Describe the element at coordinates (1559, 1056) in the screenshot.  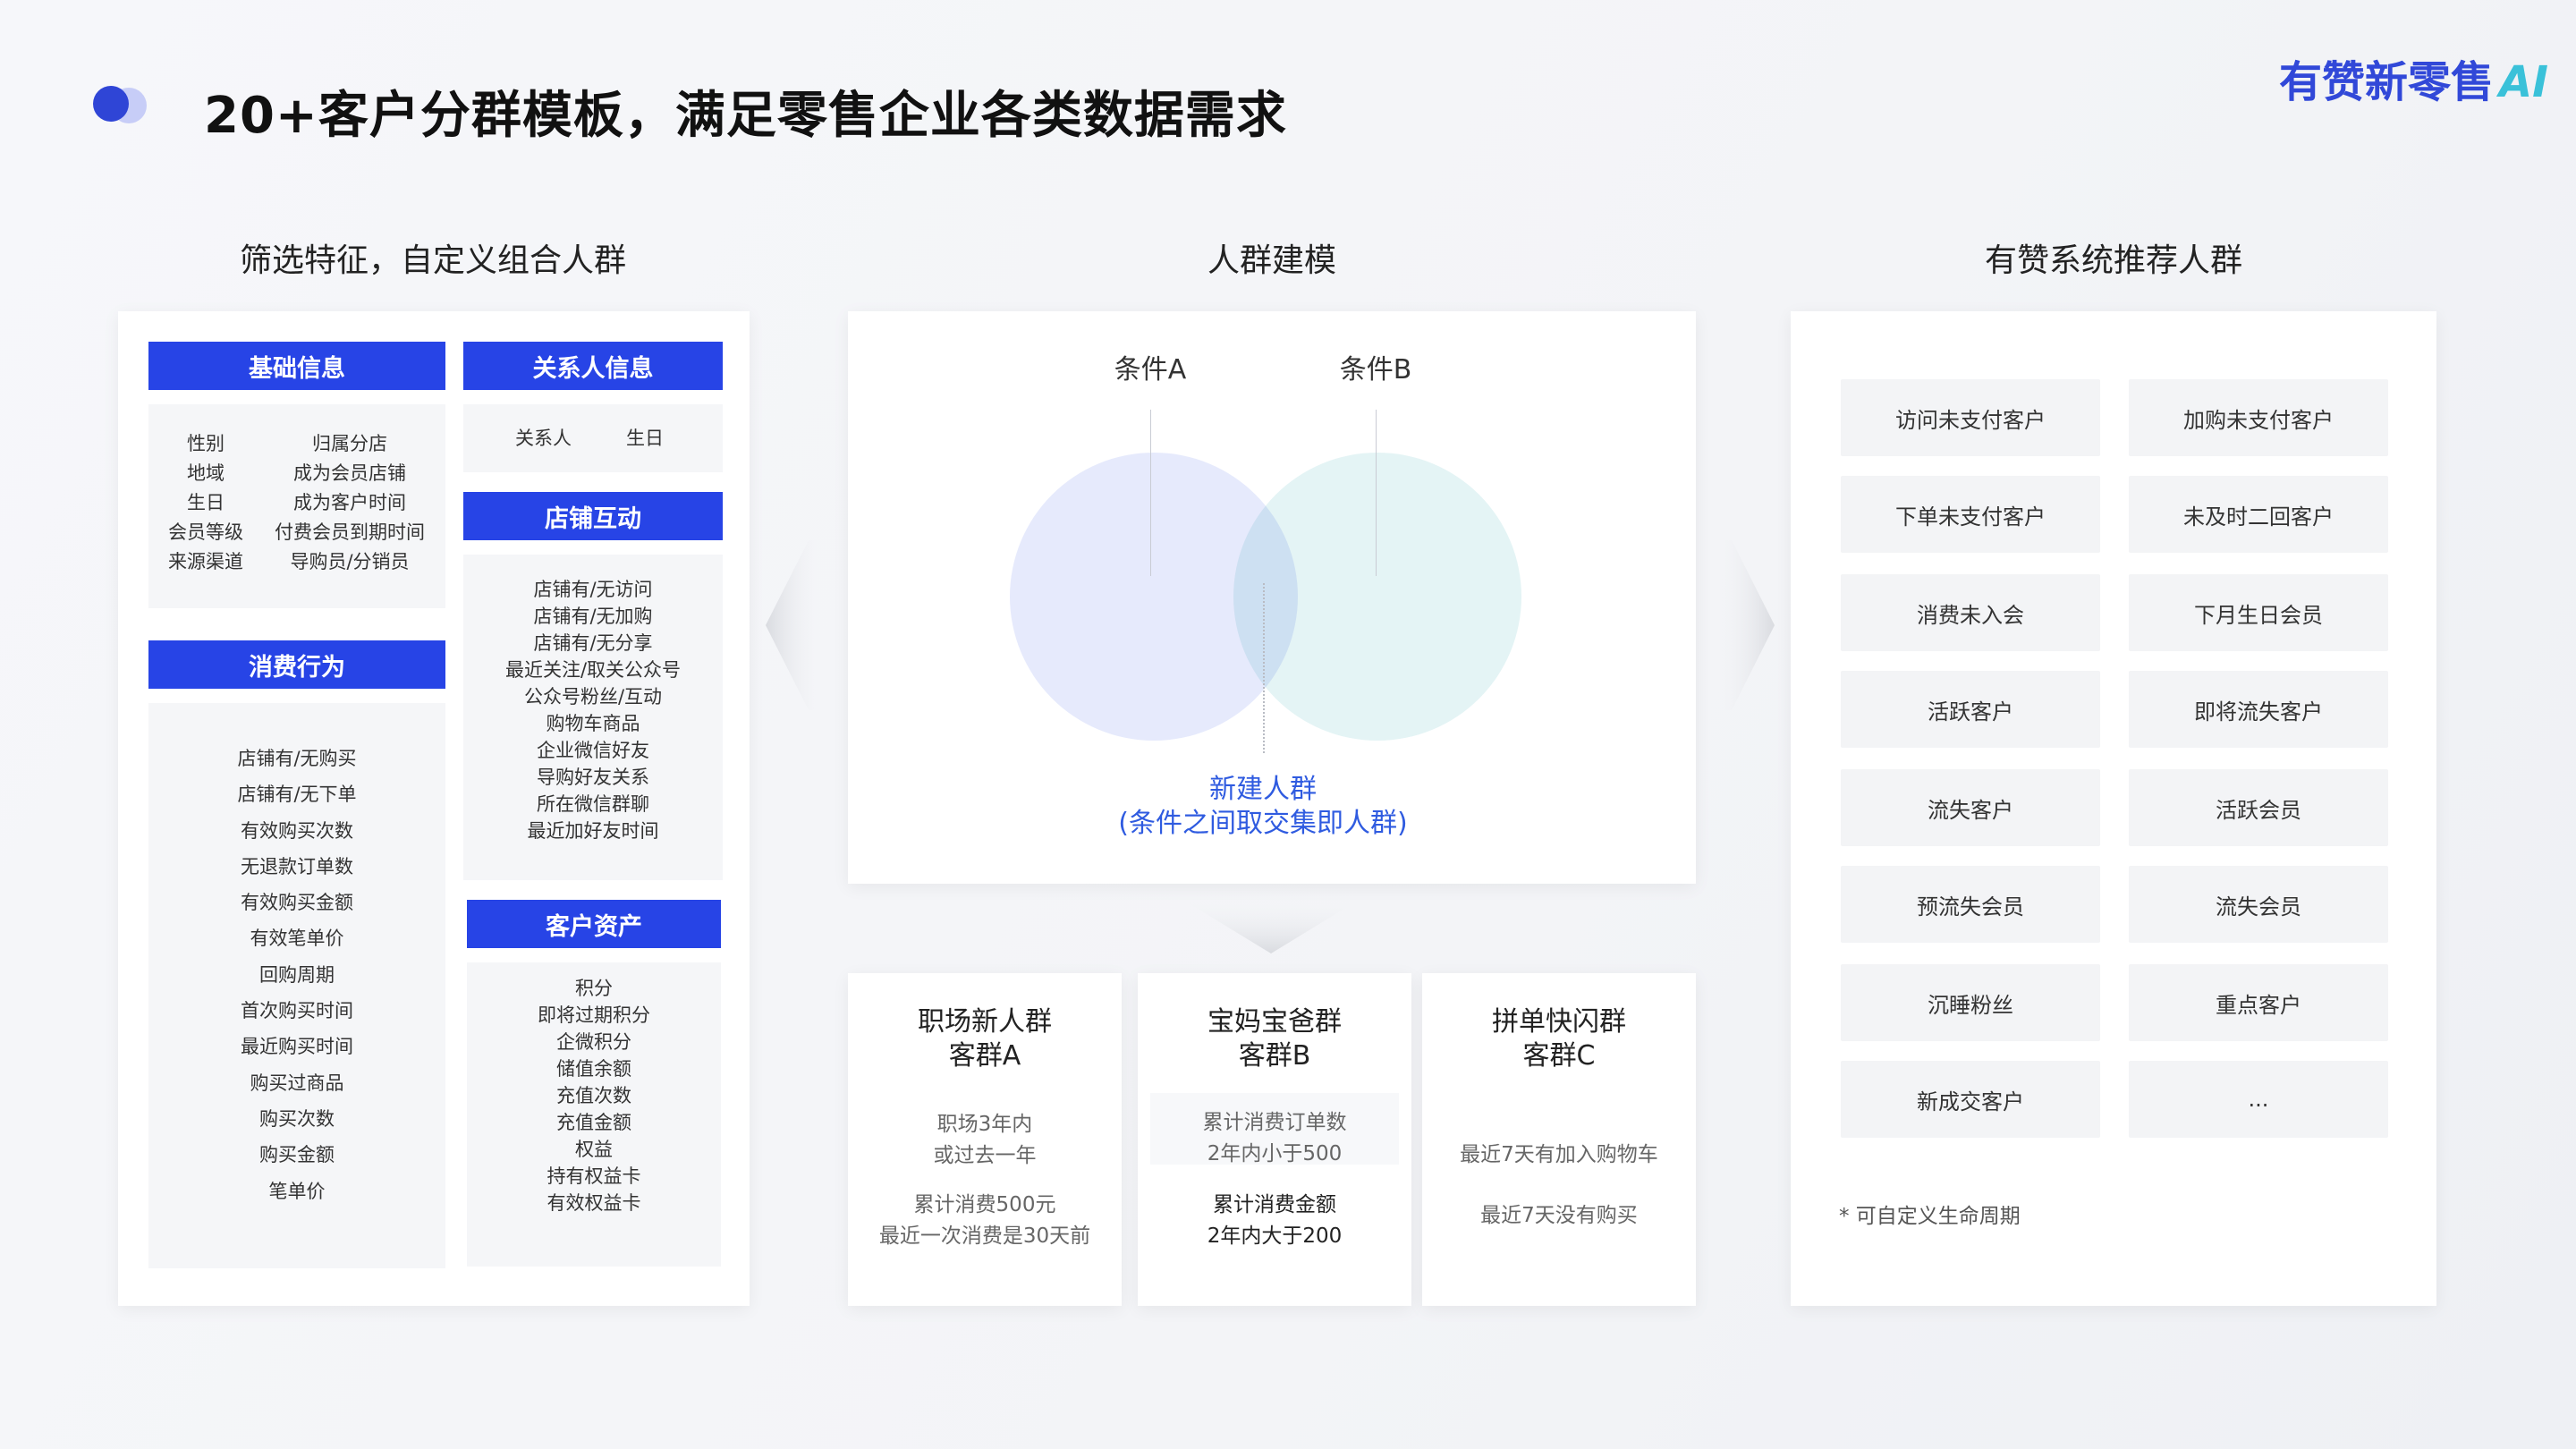
I see `group-card-sub: 客群C` at that location.